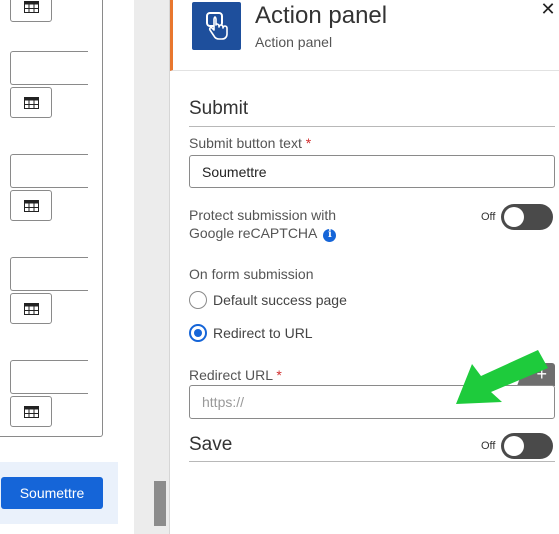 This screenshot has height=534, width=559. I want to click on submit-area: Soumettre, so click(59, 493).